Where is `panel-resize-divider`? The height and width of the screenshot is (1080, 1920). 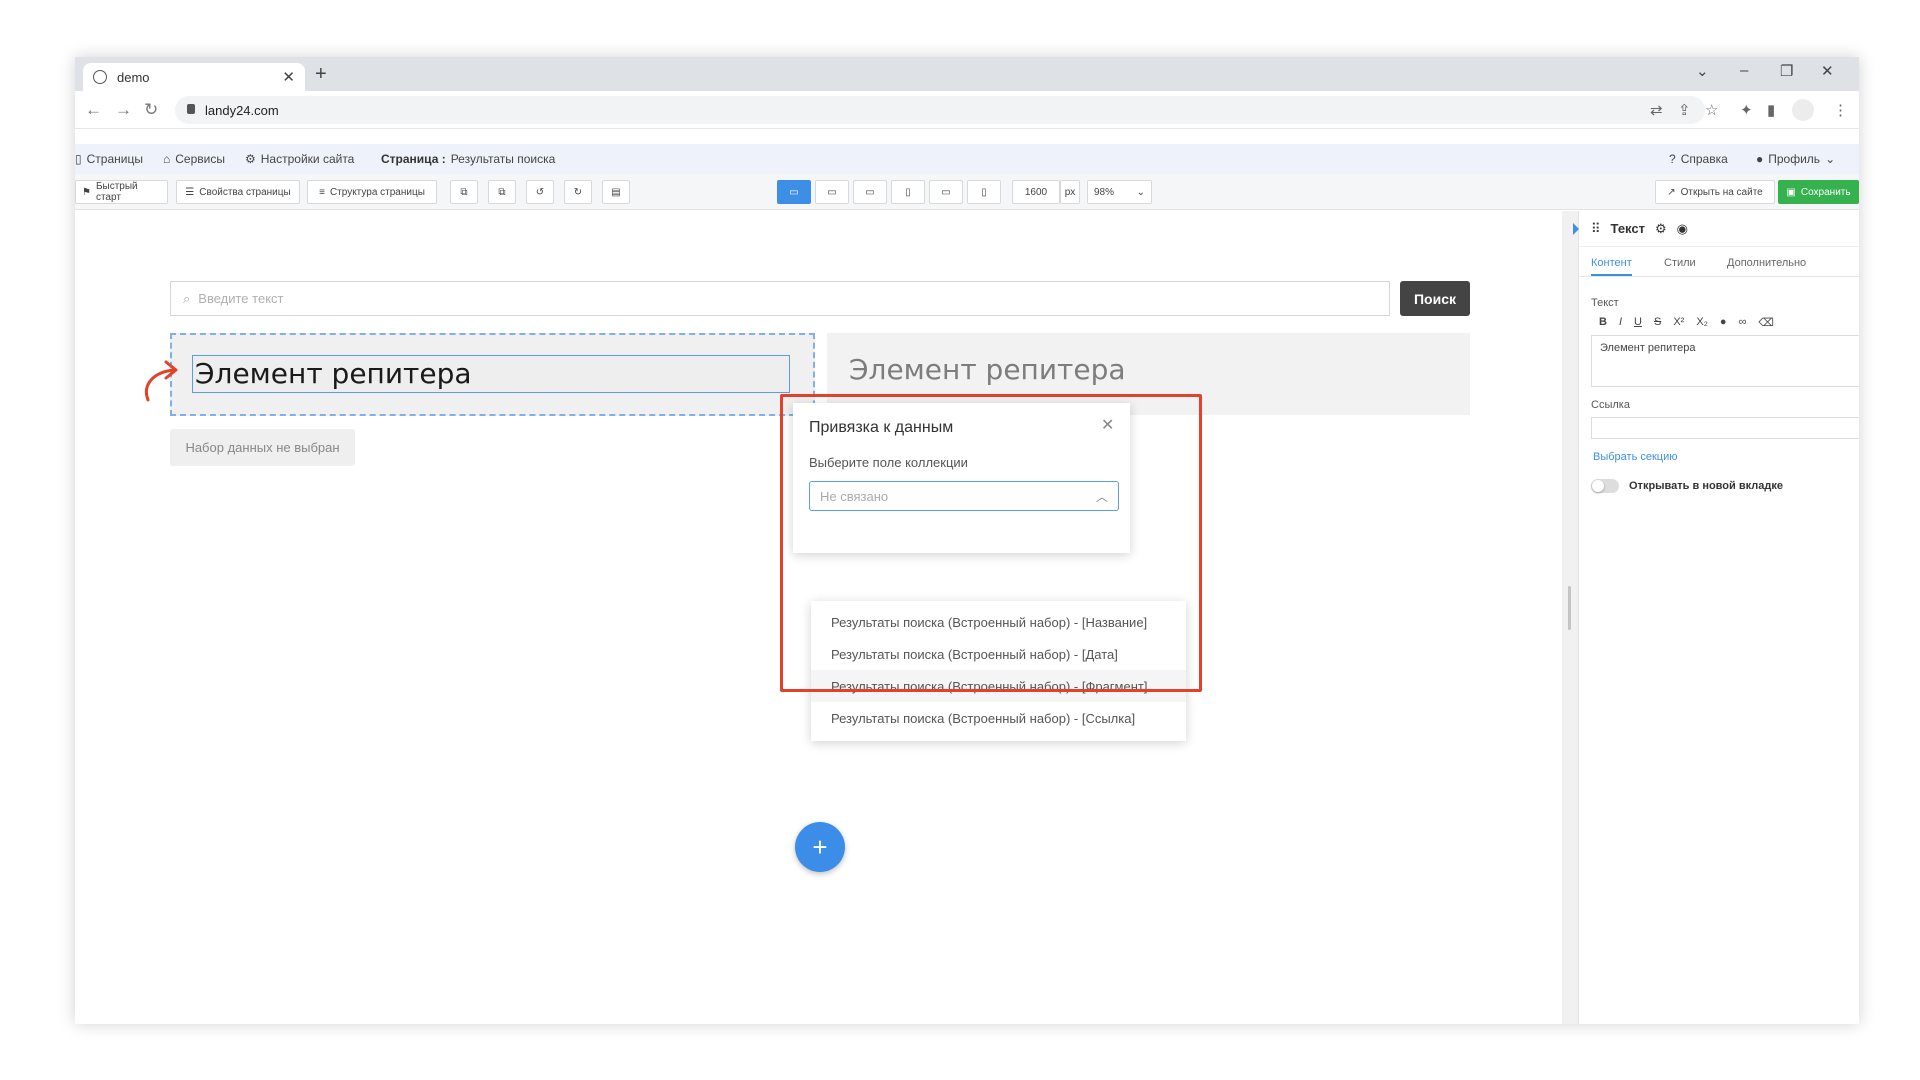 panel-resize-divider is located at coordinates (1570, 617).